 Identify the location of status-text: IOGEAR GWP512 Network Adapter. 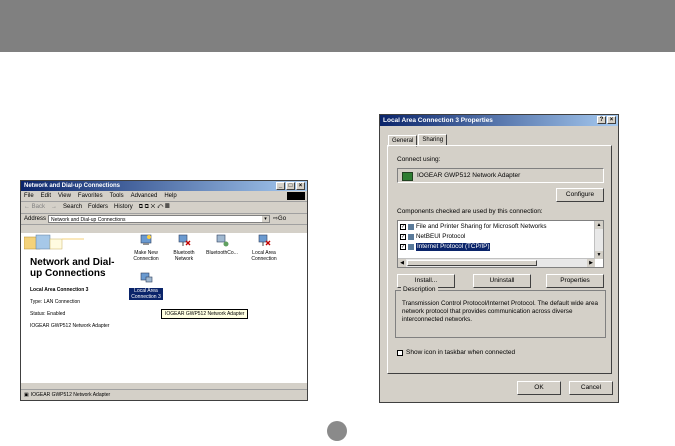
(70, 394).